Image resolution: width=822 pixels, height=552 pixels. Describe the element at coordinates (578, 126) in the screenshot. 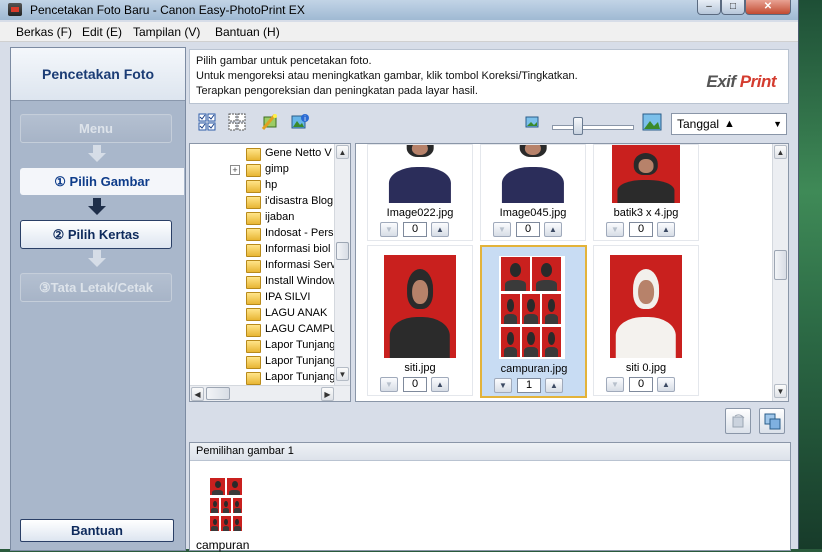

I see `zoom-slider-thumb` at that location.